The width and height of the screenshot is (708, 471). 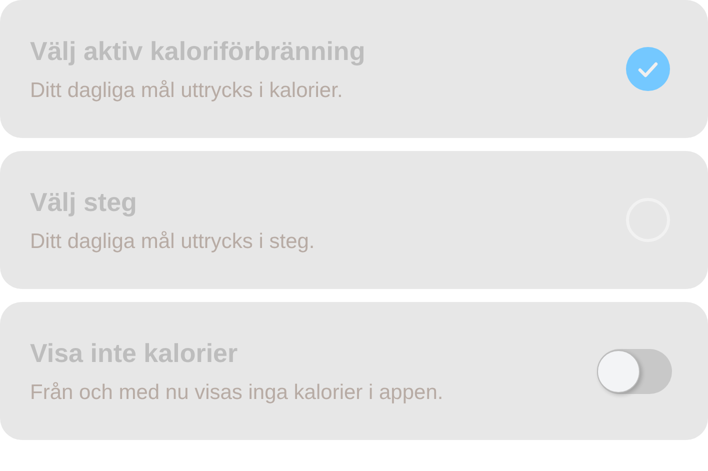 I want to click on toggle-switch, so click(x=634, y=371).